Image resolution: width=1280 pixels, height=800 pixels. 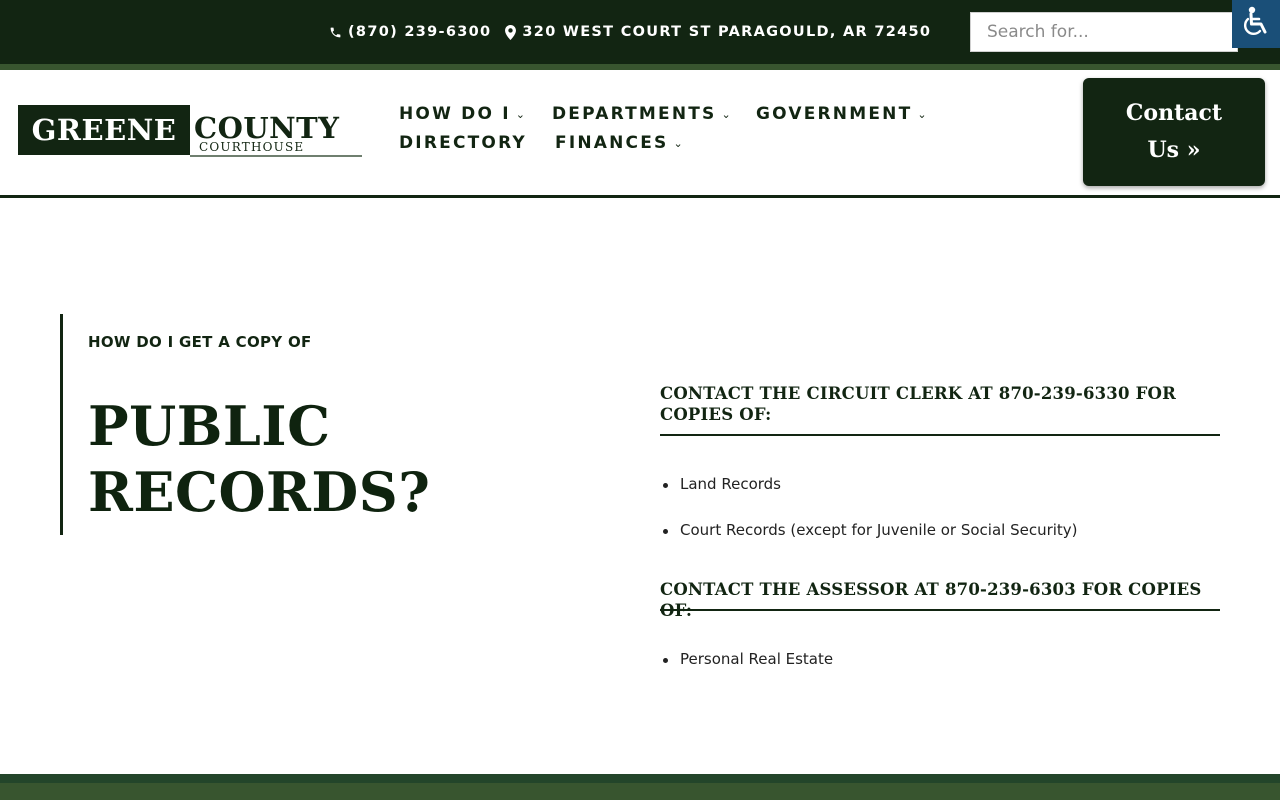 I want to click on nav-item-label: GOVERNMENT, so click(x=834, y=114).